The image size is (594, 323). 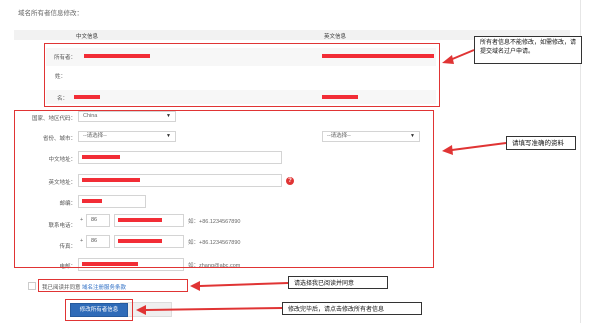 I want to click on agree-arrow-head, so click(x=195, y=286).